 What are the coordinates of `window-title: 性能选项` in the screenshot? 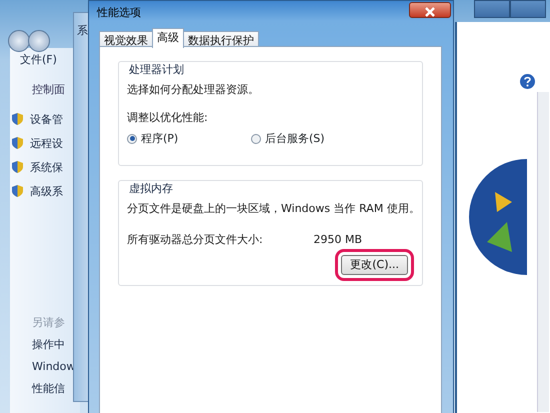 It's located at (119, 13).